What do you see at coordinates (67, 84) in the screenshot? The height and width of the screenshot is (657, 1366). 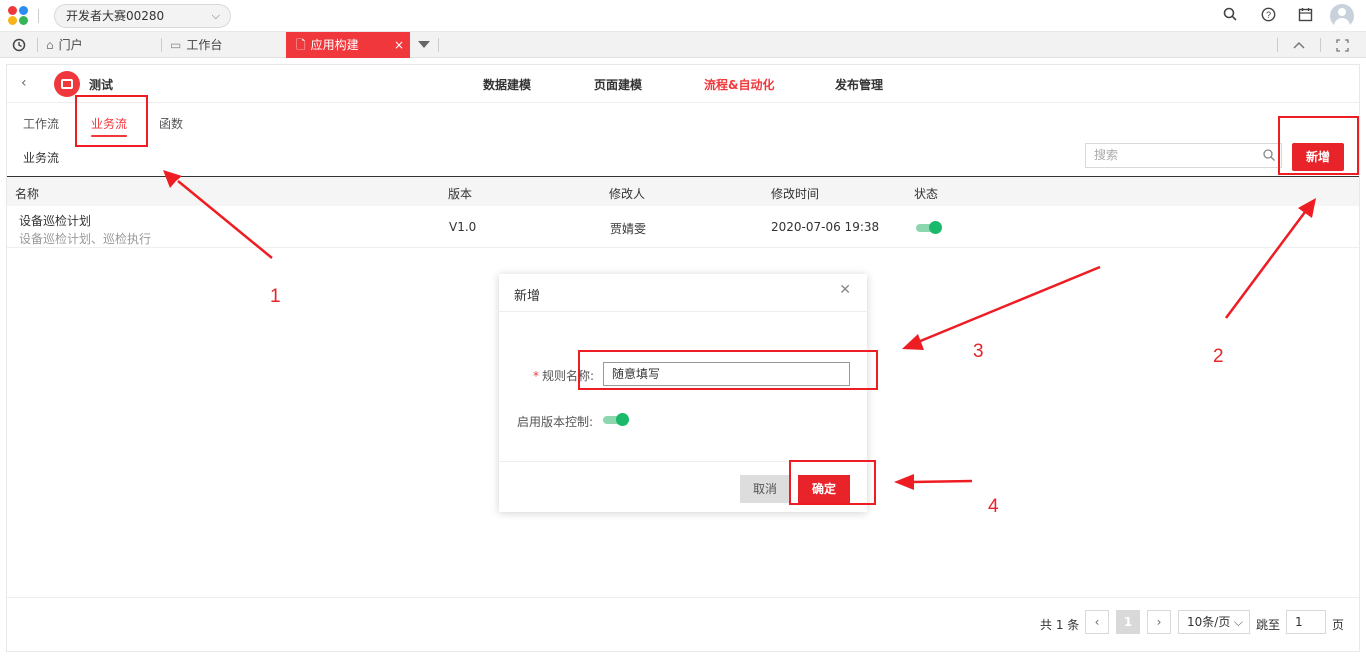 I see `app-icon` at bounding box center [67, 84].